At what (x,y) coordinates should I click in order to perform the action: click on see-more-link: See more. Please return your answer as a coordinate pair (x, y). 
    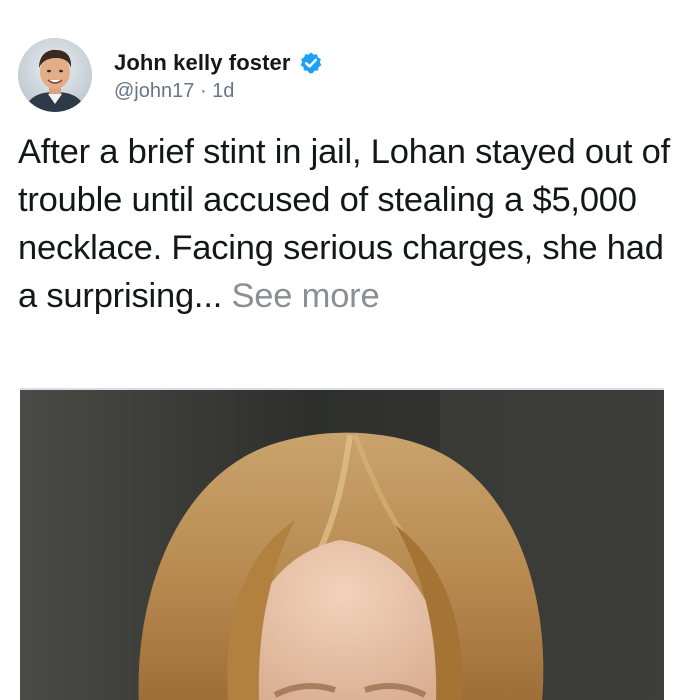
    Looking at the image, I should click on (305, 296).